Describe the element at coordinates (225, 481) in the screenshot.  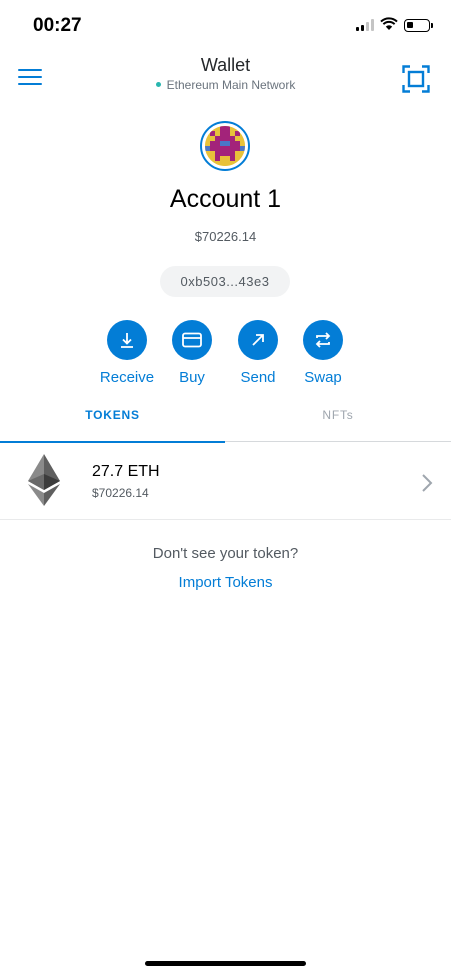
I see `token-row-eth: 27.7 ETH $70226.14` at that location.